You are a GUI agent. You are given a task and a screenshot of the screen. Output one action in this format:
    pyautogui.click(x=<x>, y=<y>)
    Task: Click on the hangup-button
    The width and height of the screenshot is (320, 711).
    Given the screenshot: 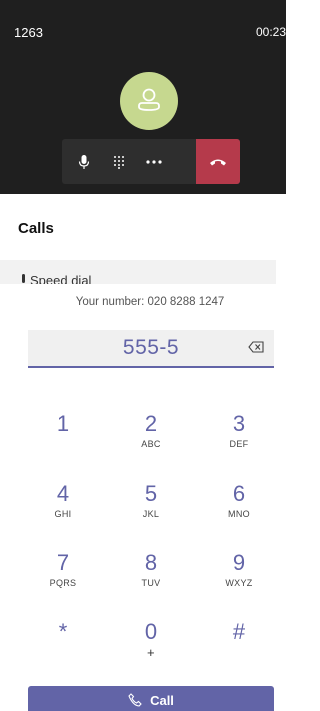 What is the action you would take?
    pyautogui.click(x=218, y=161)
    